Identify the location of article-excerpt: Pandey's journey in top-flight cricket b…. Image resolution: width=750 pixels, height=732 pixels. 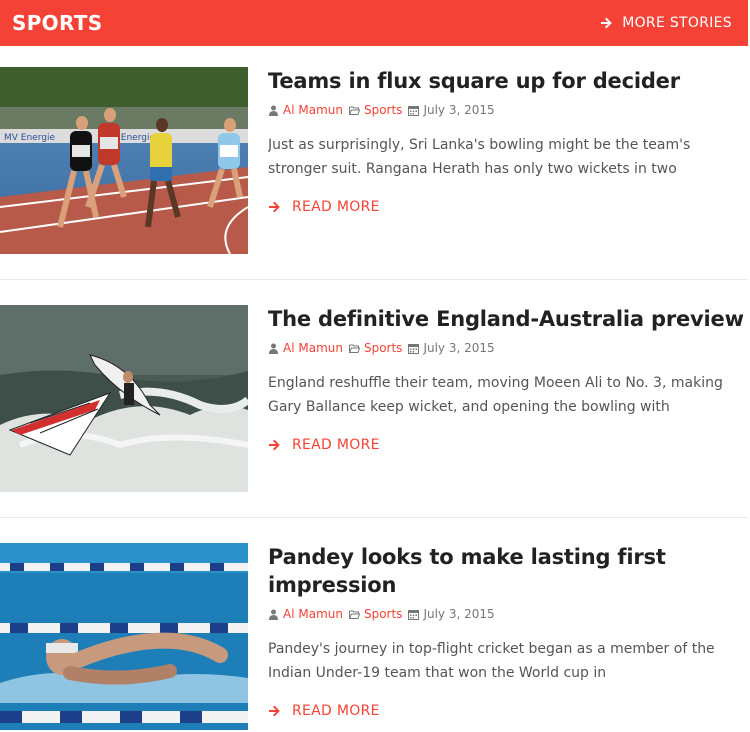
(491, 661).